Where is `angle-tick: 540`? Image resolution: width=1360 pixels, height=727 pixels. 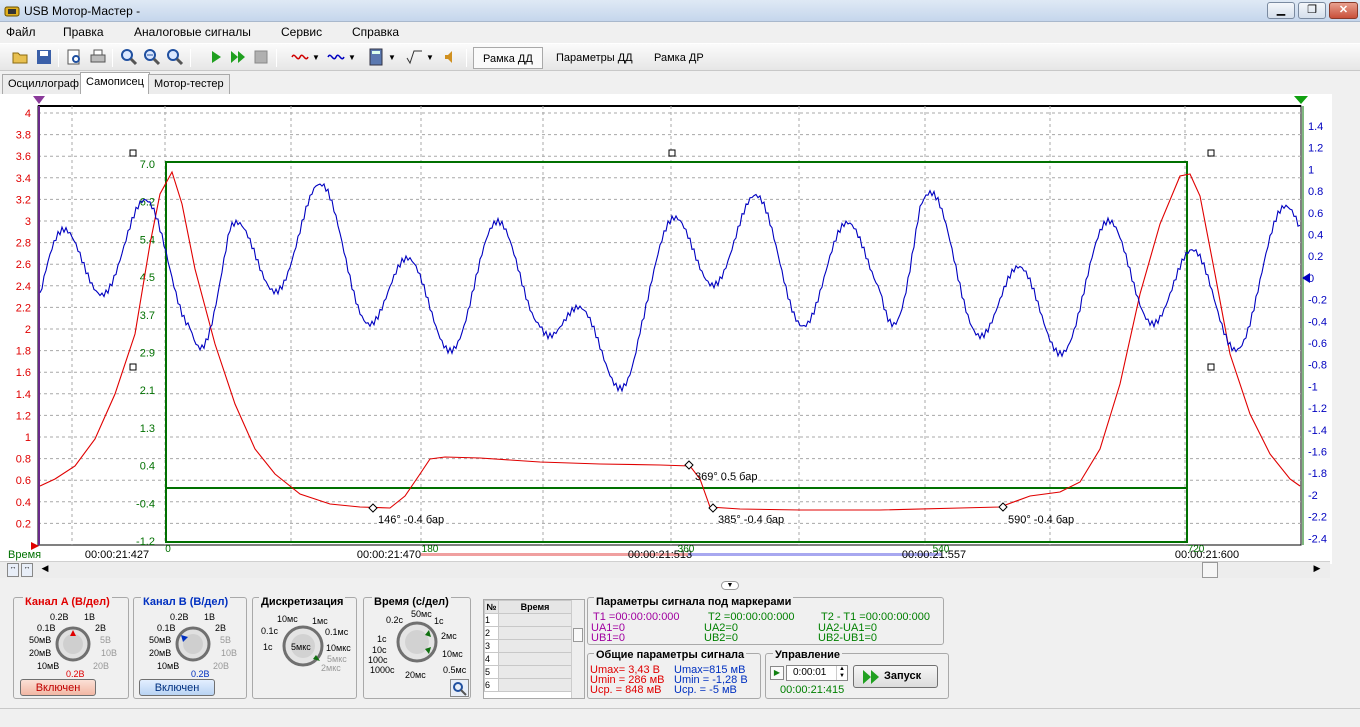 angle-tick: 540 is located at coordinates (941, 549).